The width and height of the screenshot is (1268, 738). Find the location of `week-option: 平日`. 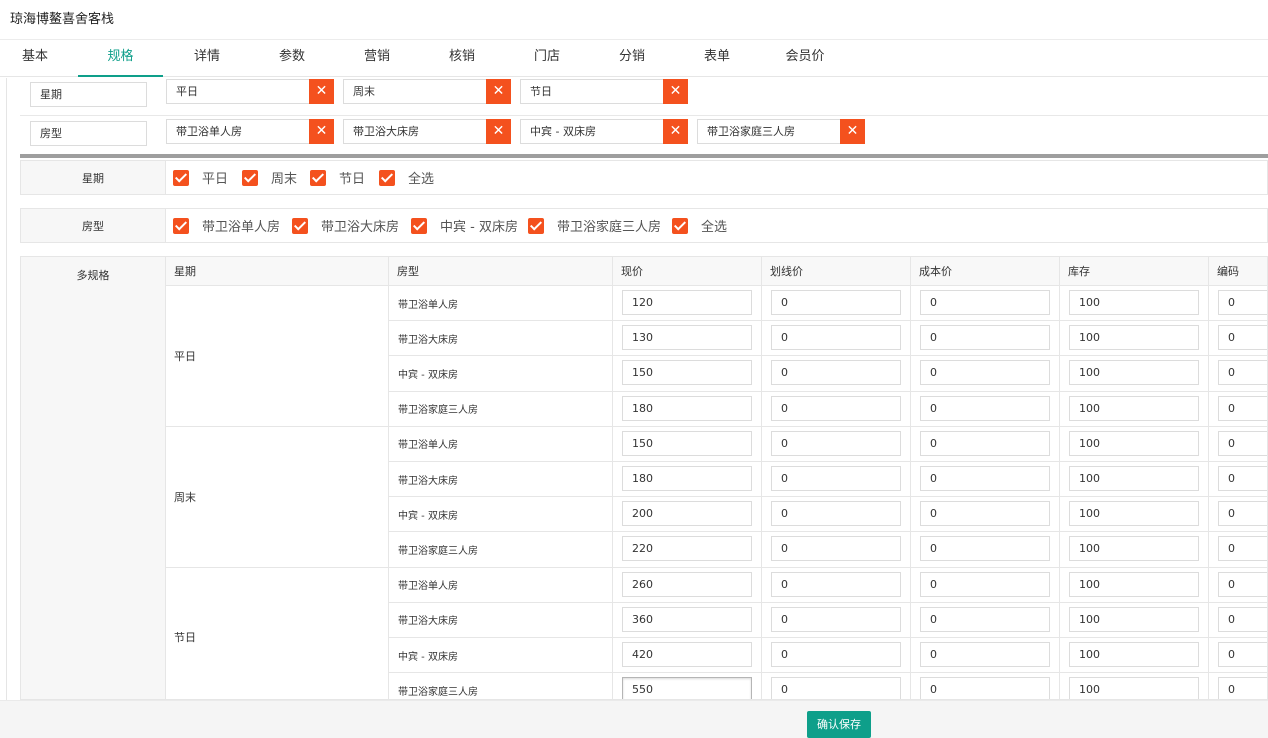

week-option: 平日 is located at coordinates (200, 177).